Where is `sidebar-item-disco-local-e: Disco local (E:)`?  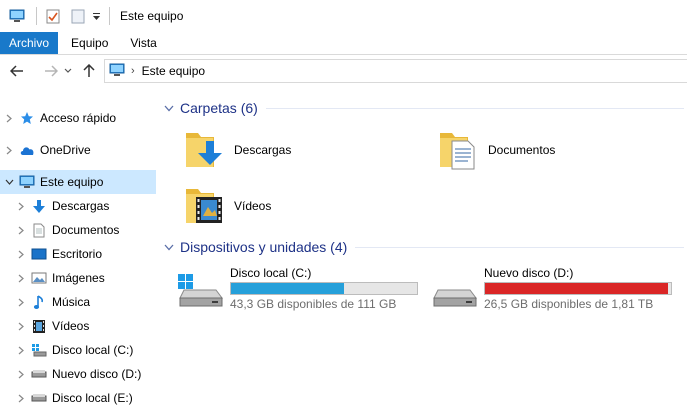
sidebar-item-disco-local-e: Disco local (E:) is located at coordinates (78, 398).